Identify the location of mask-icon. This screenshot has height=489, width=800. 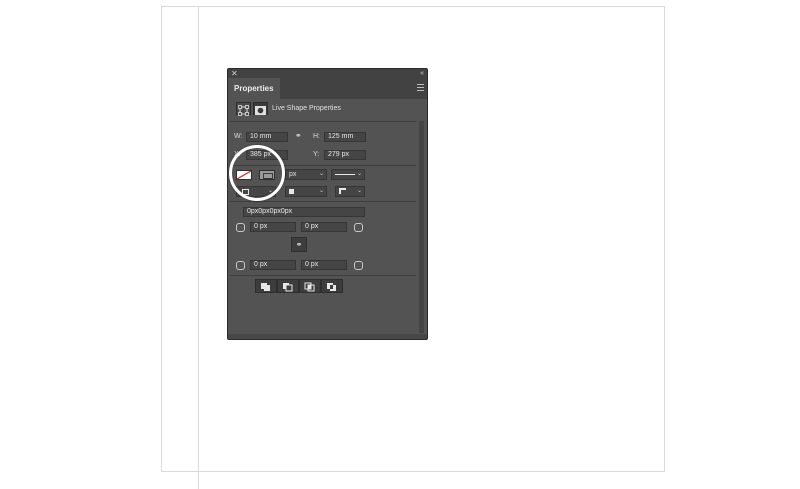
(260, 108).